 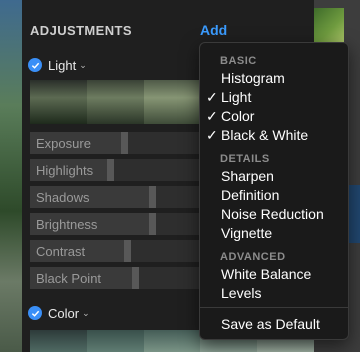 What do you see at coordinates (81, 30) in the screenshot?
I see `panel-title: ADJUSTMENTS` at bounding box center [81, 30].